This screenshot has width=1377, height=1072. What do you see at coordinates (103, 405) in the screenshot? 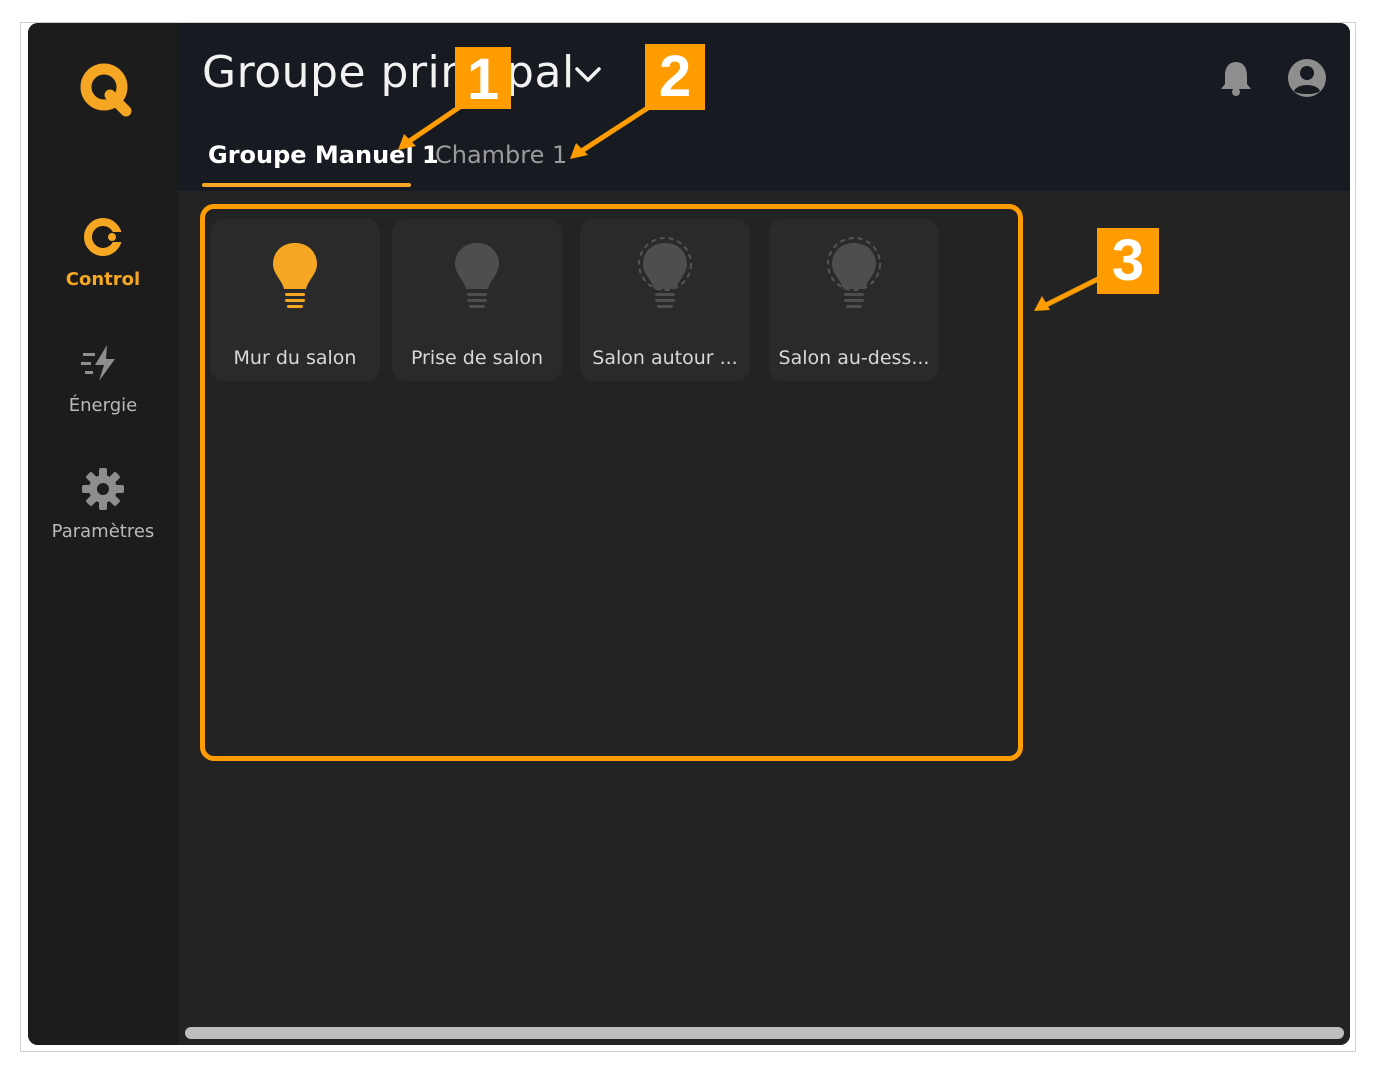
I see `sidebar-item-label: Énergie` at bounding box center [103, 405].